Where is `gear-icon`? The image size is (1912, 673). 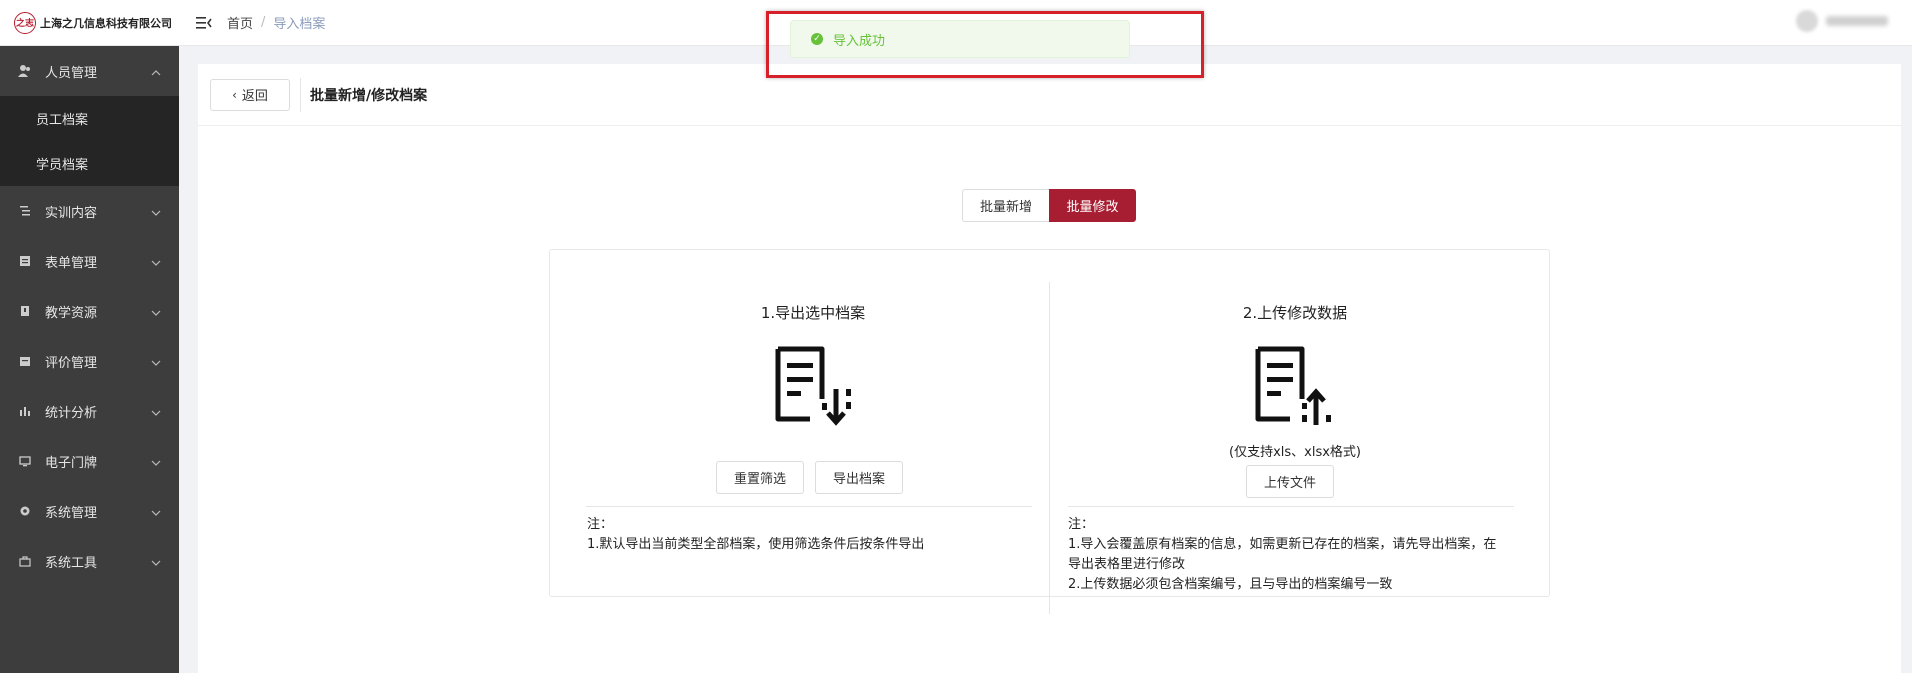 gear-icon is located at coordinates (25, 511).